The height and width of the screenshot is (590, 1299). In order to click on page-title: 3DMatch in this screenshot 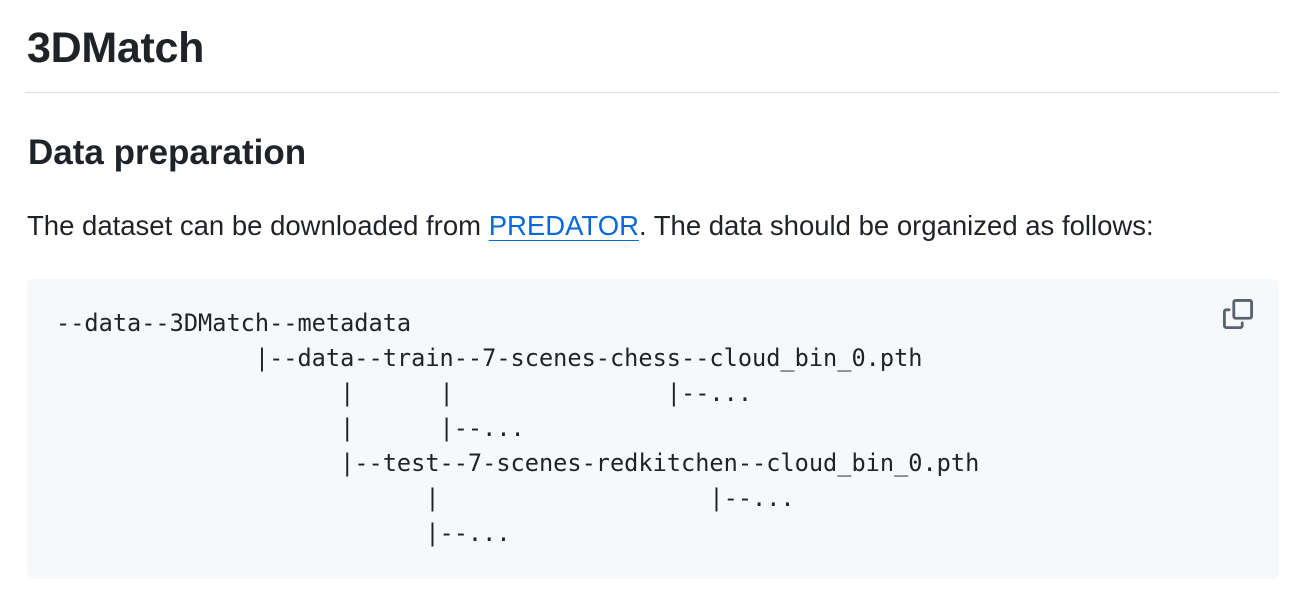, I will do `click(116, 48)`.